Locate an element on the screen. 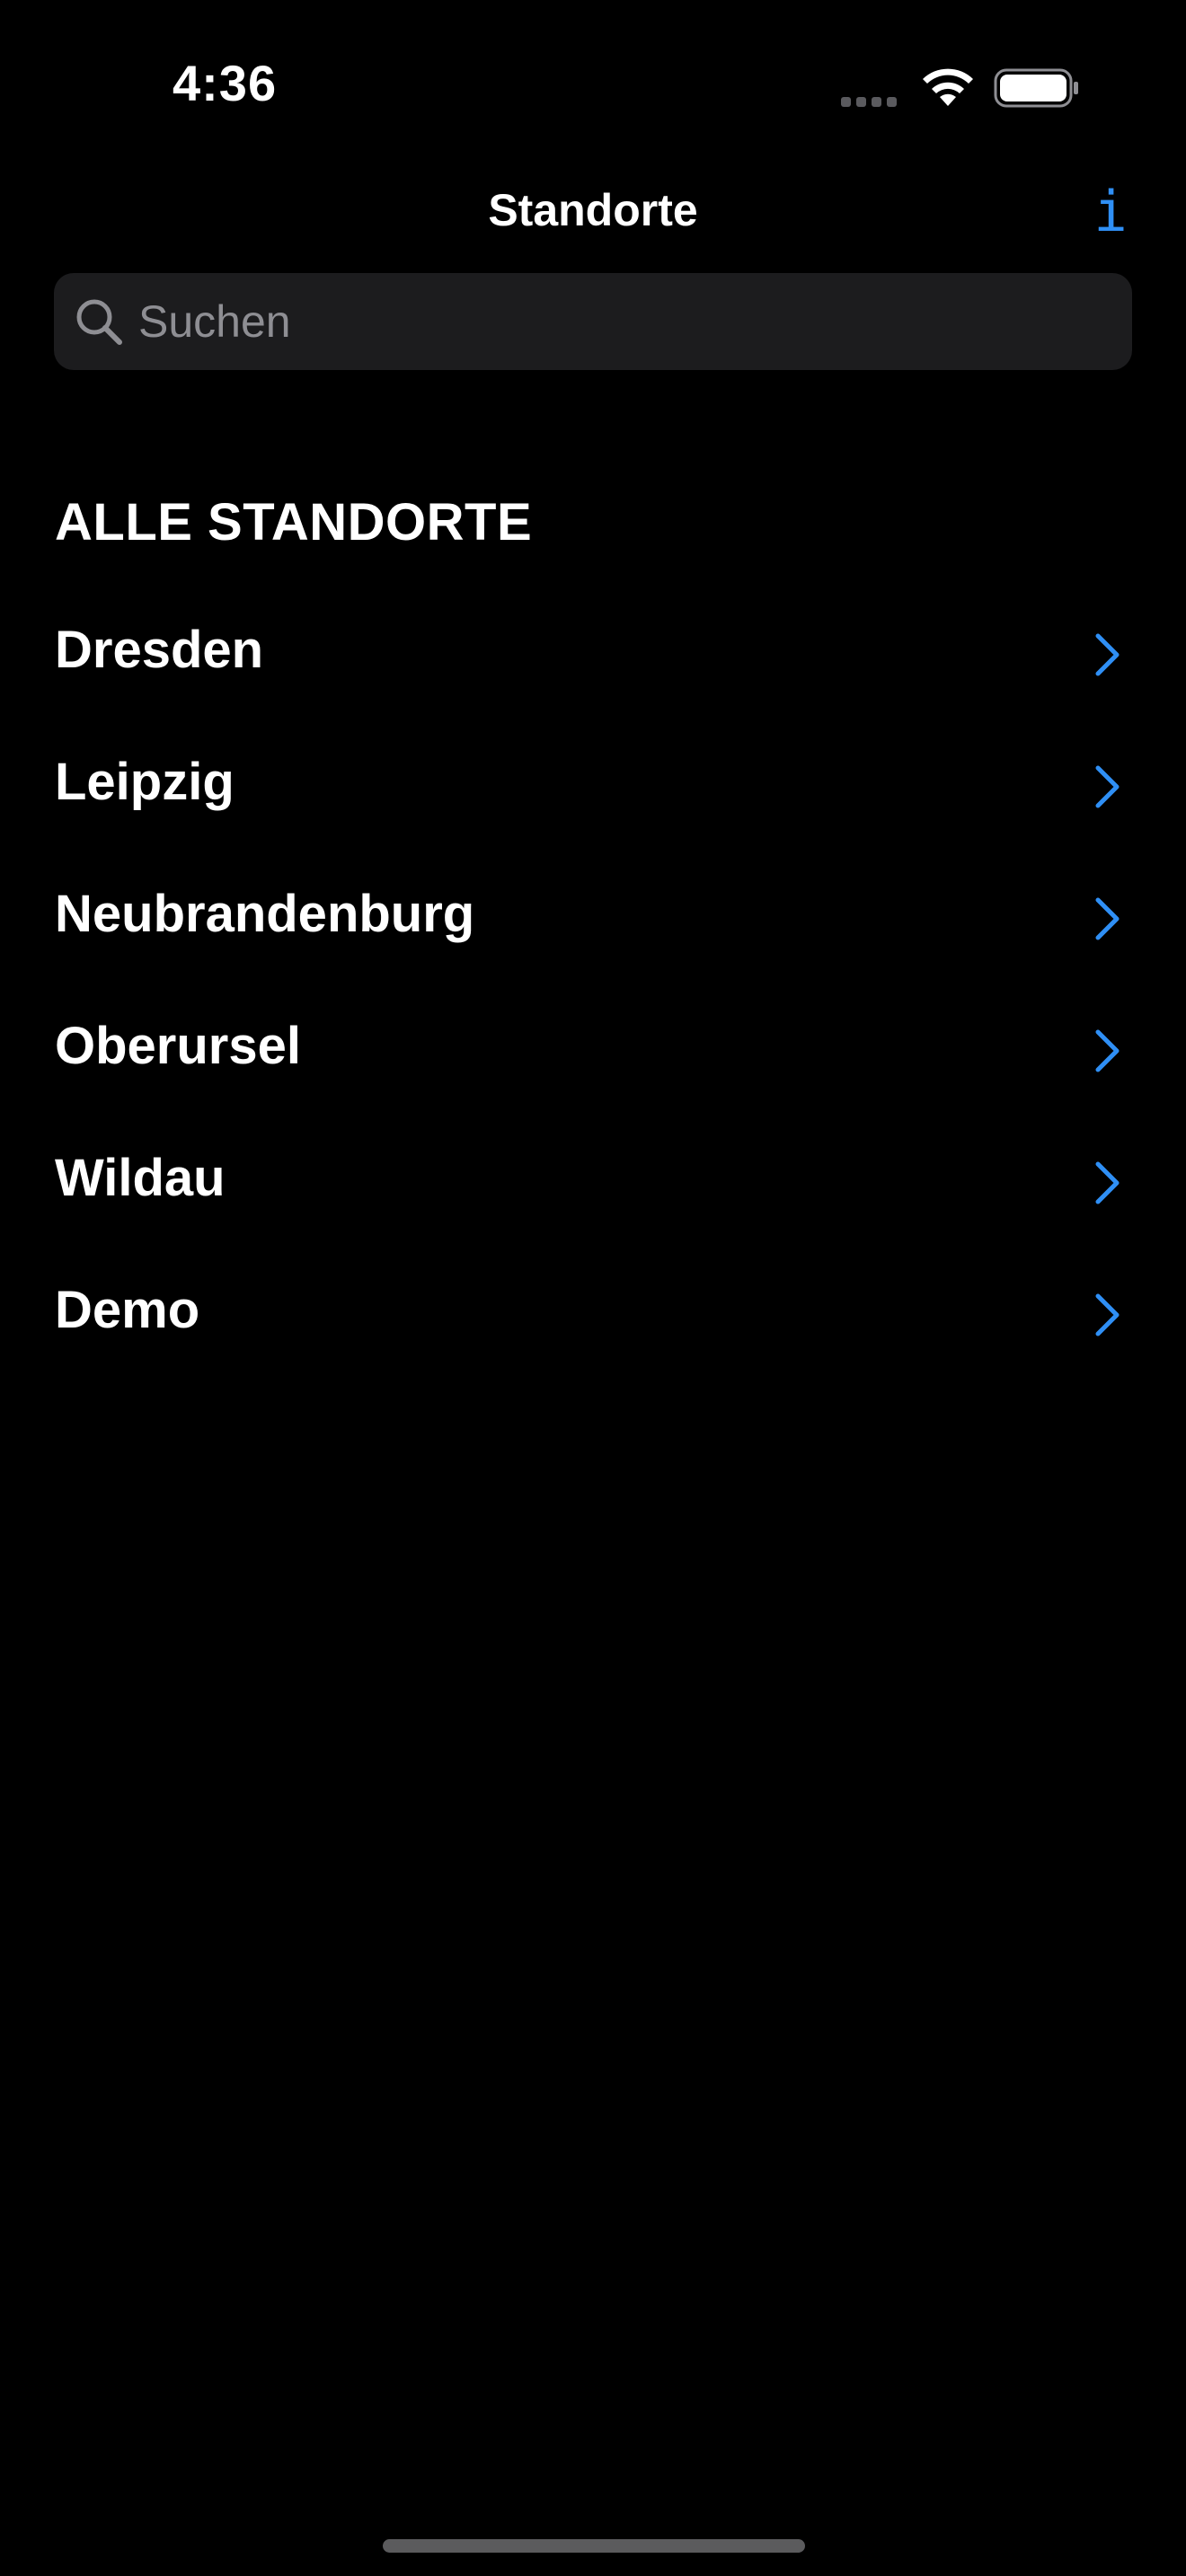  wifi-icon is located at coordinates (948, 87).